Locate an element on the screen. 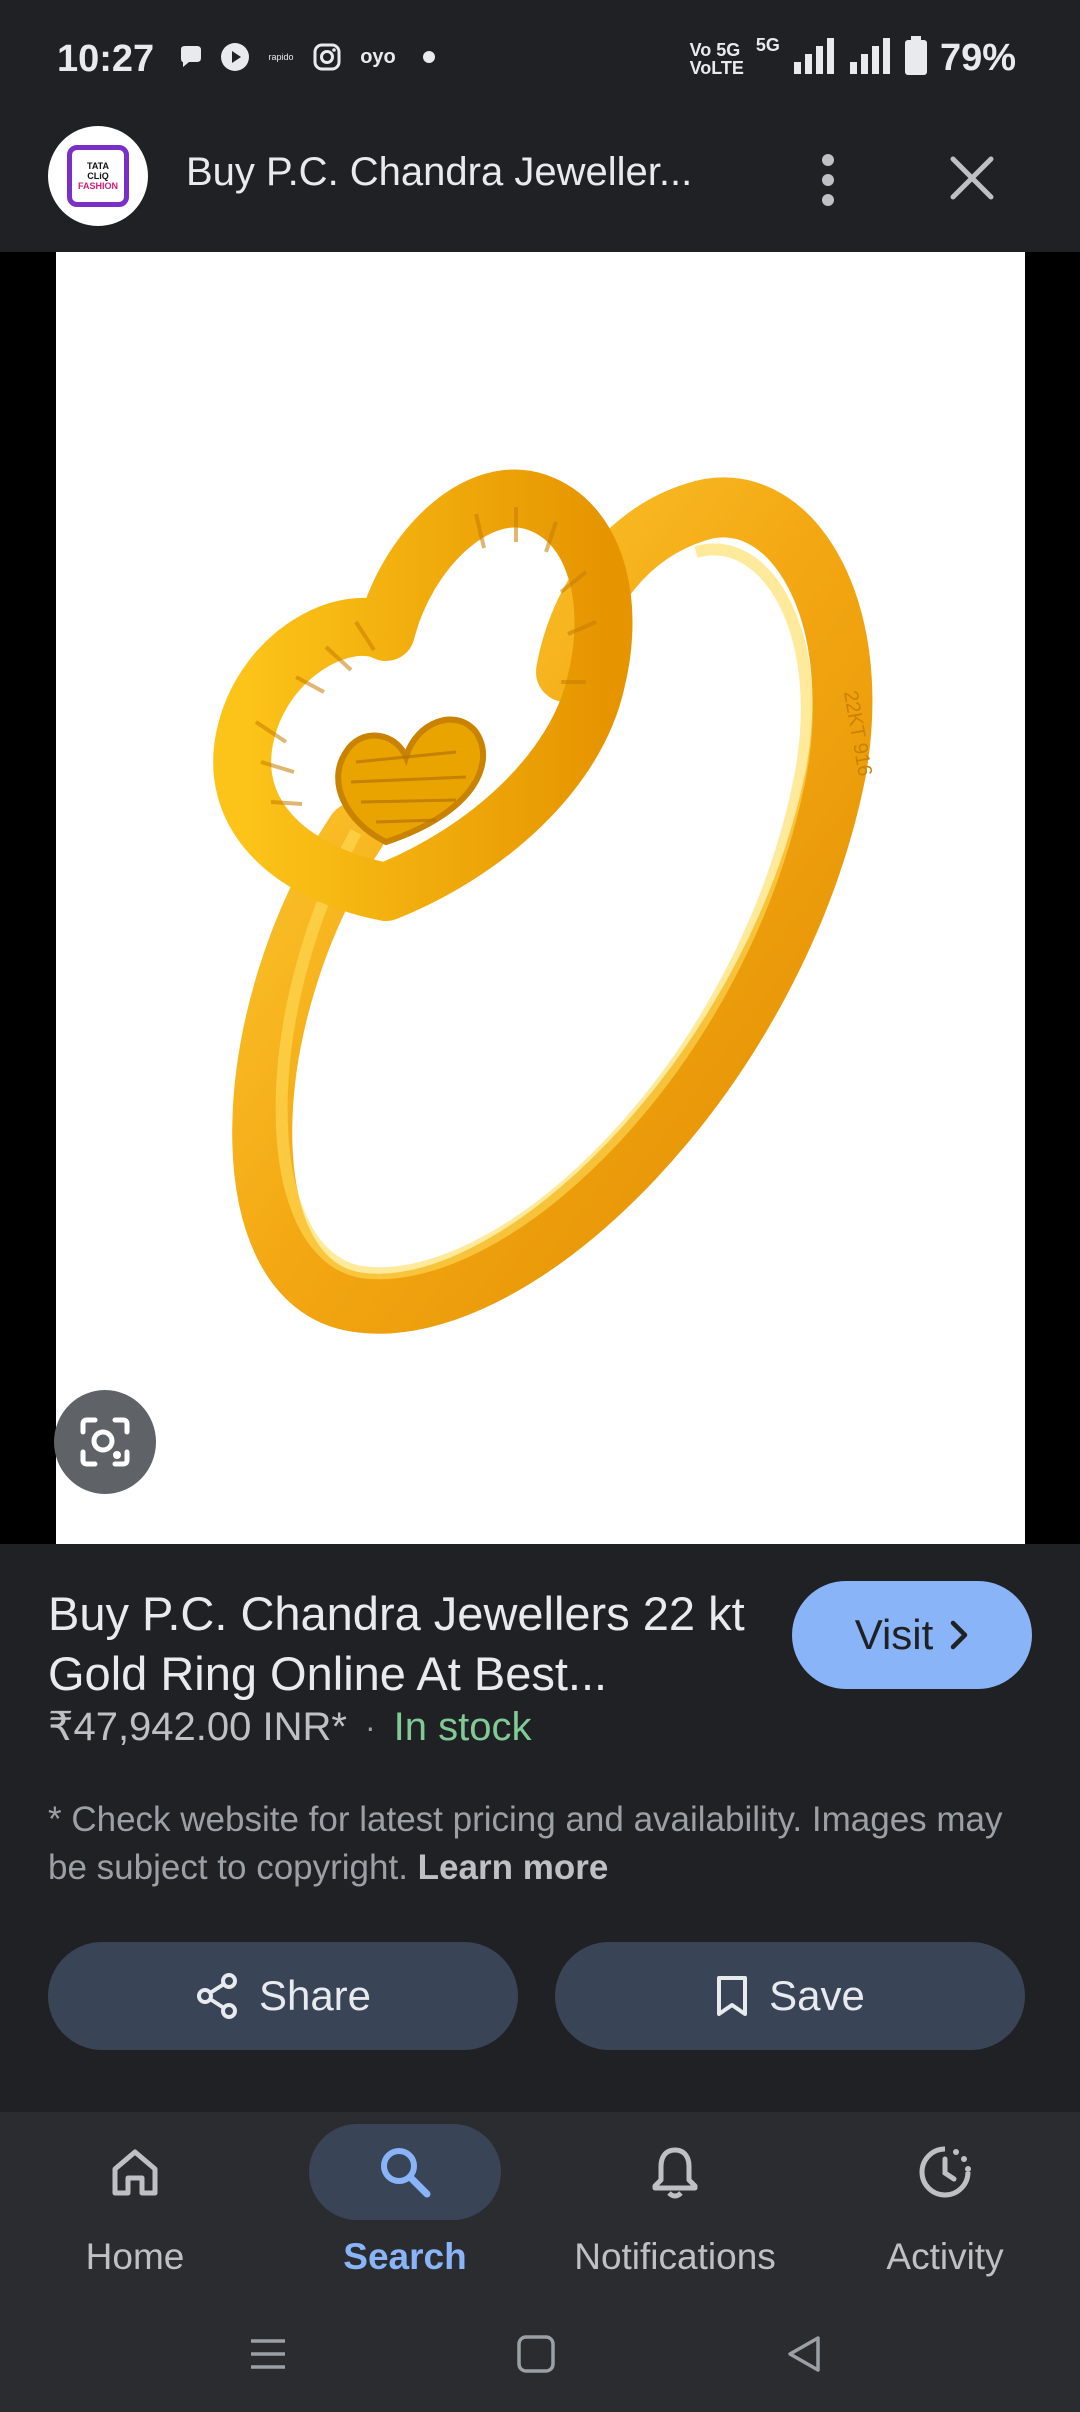 The image size is (1080, 2412). activity-icon is located at coordinates (945, 2172).